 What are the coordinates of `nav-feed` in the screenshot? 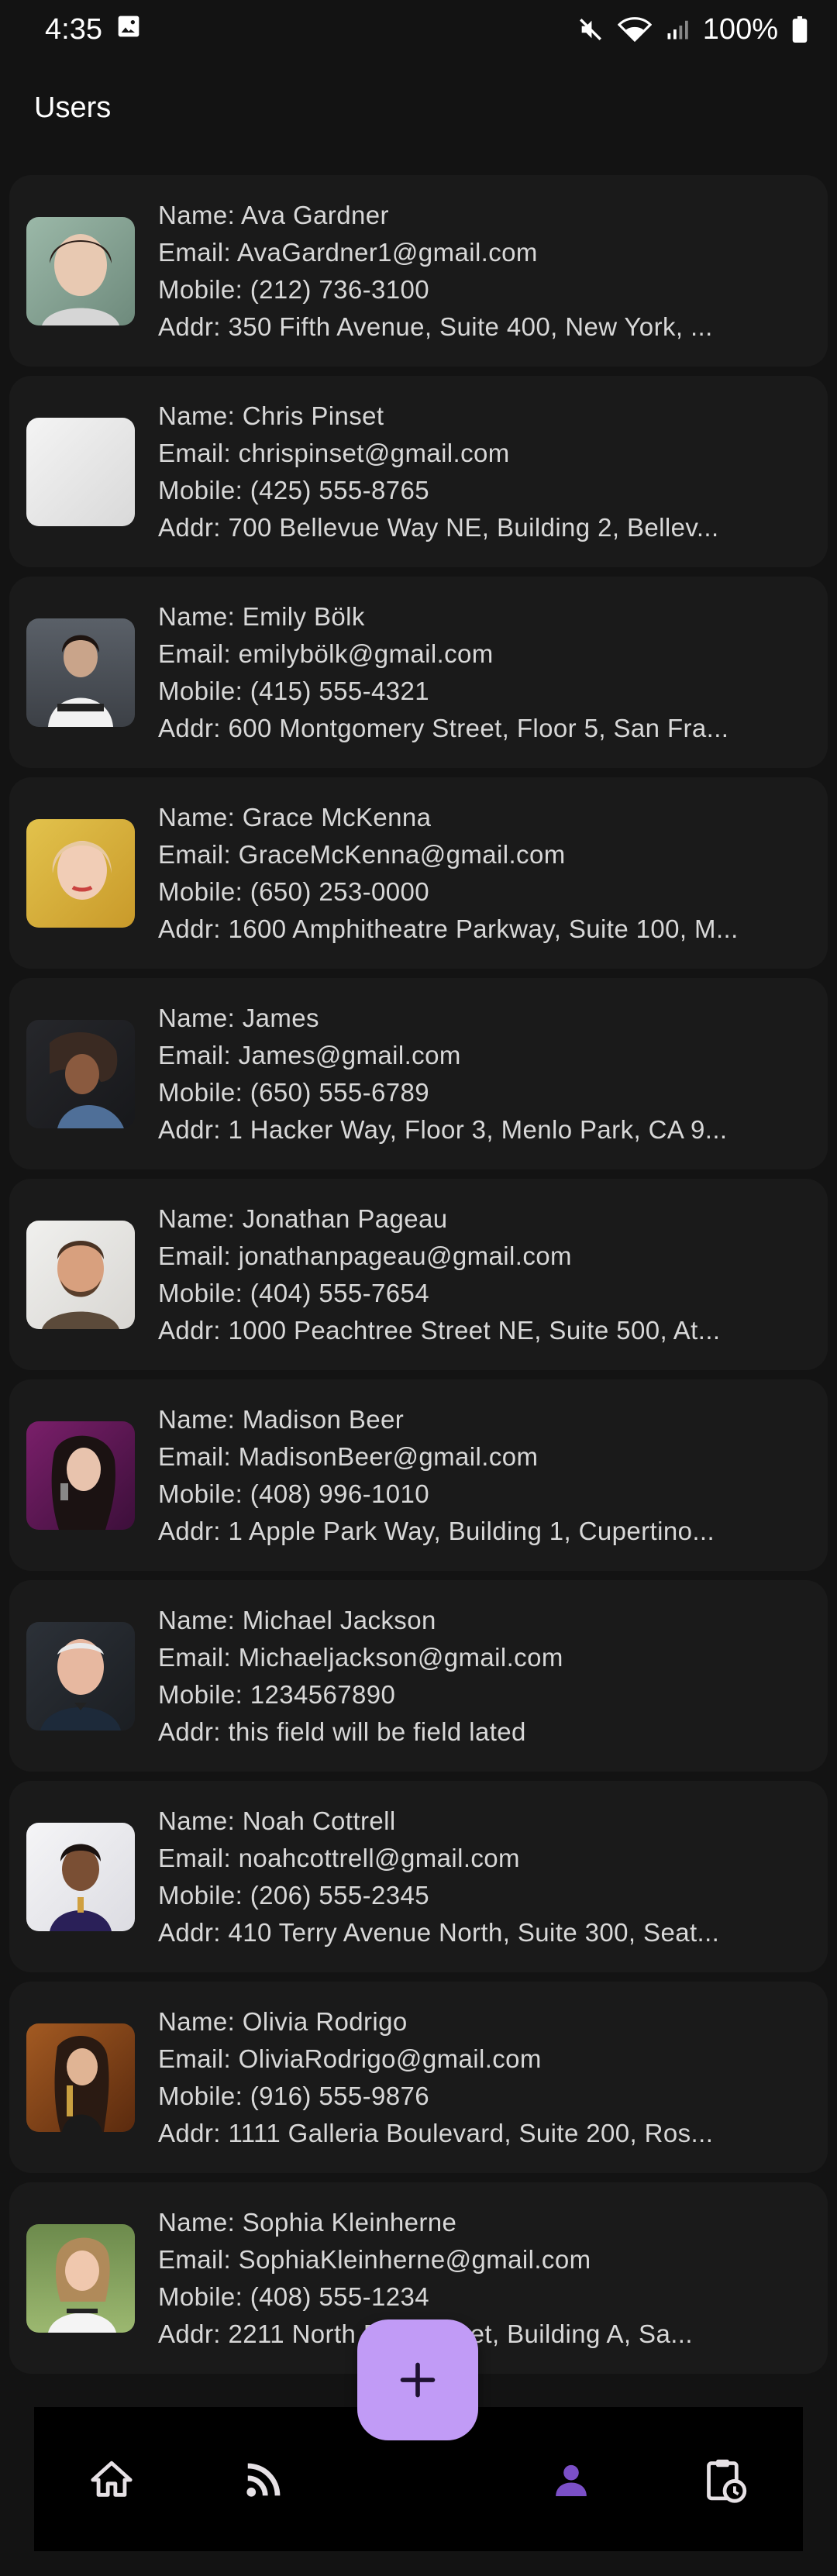 It's located at (263, 2480).